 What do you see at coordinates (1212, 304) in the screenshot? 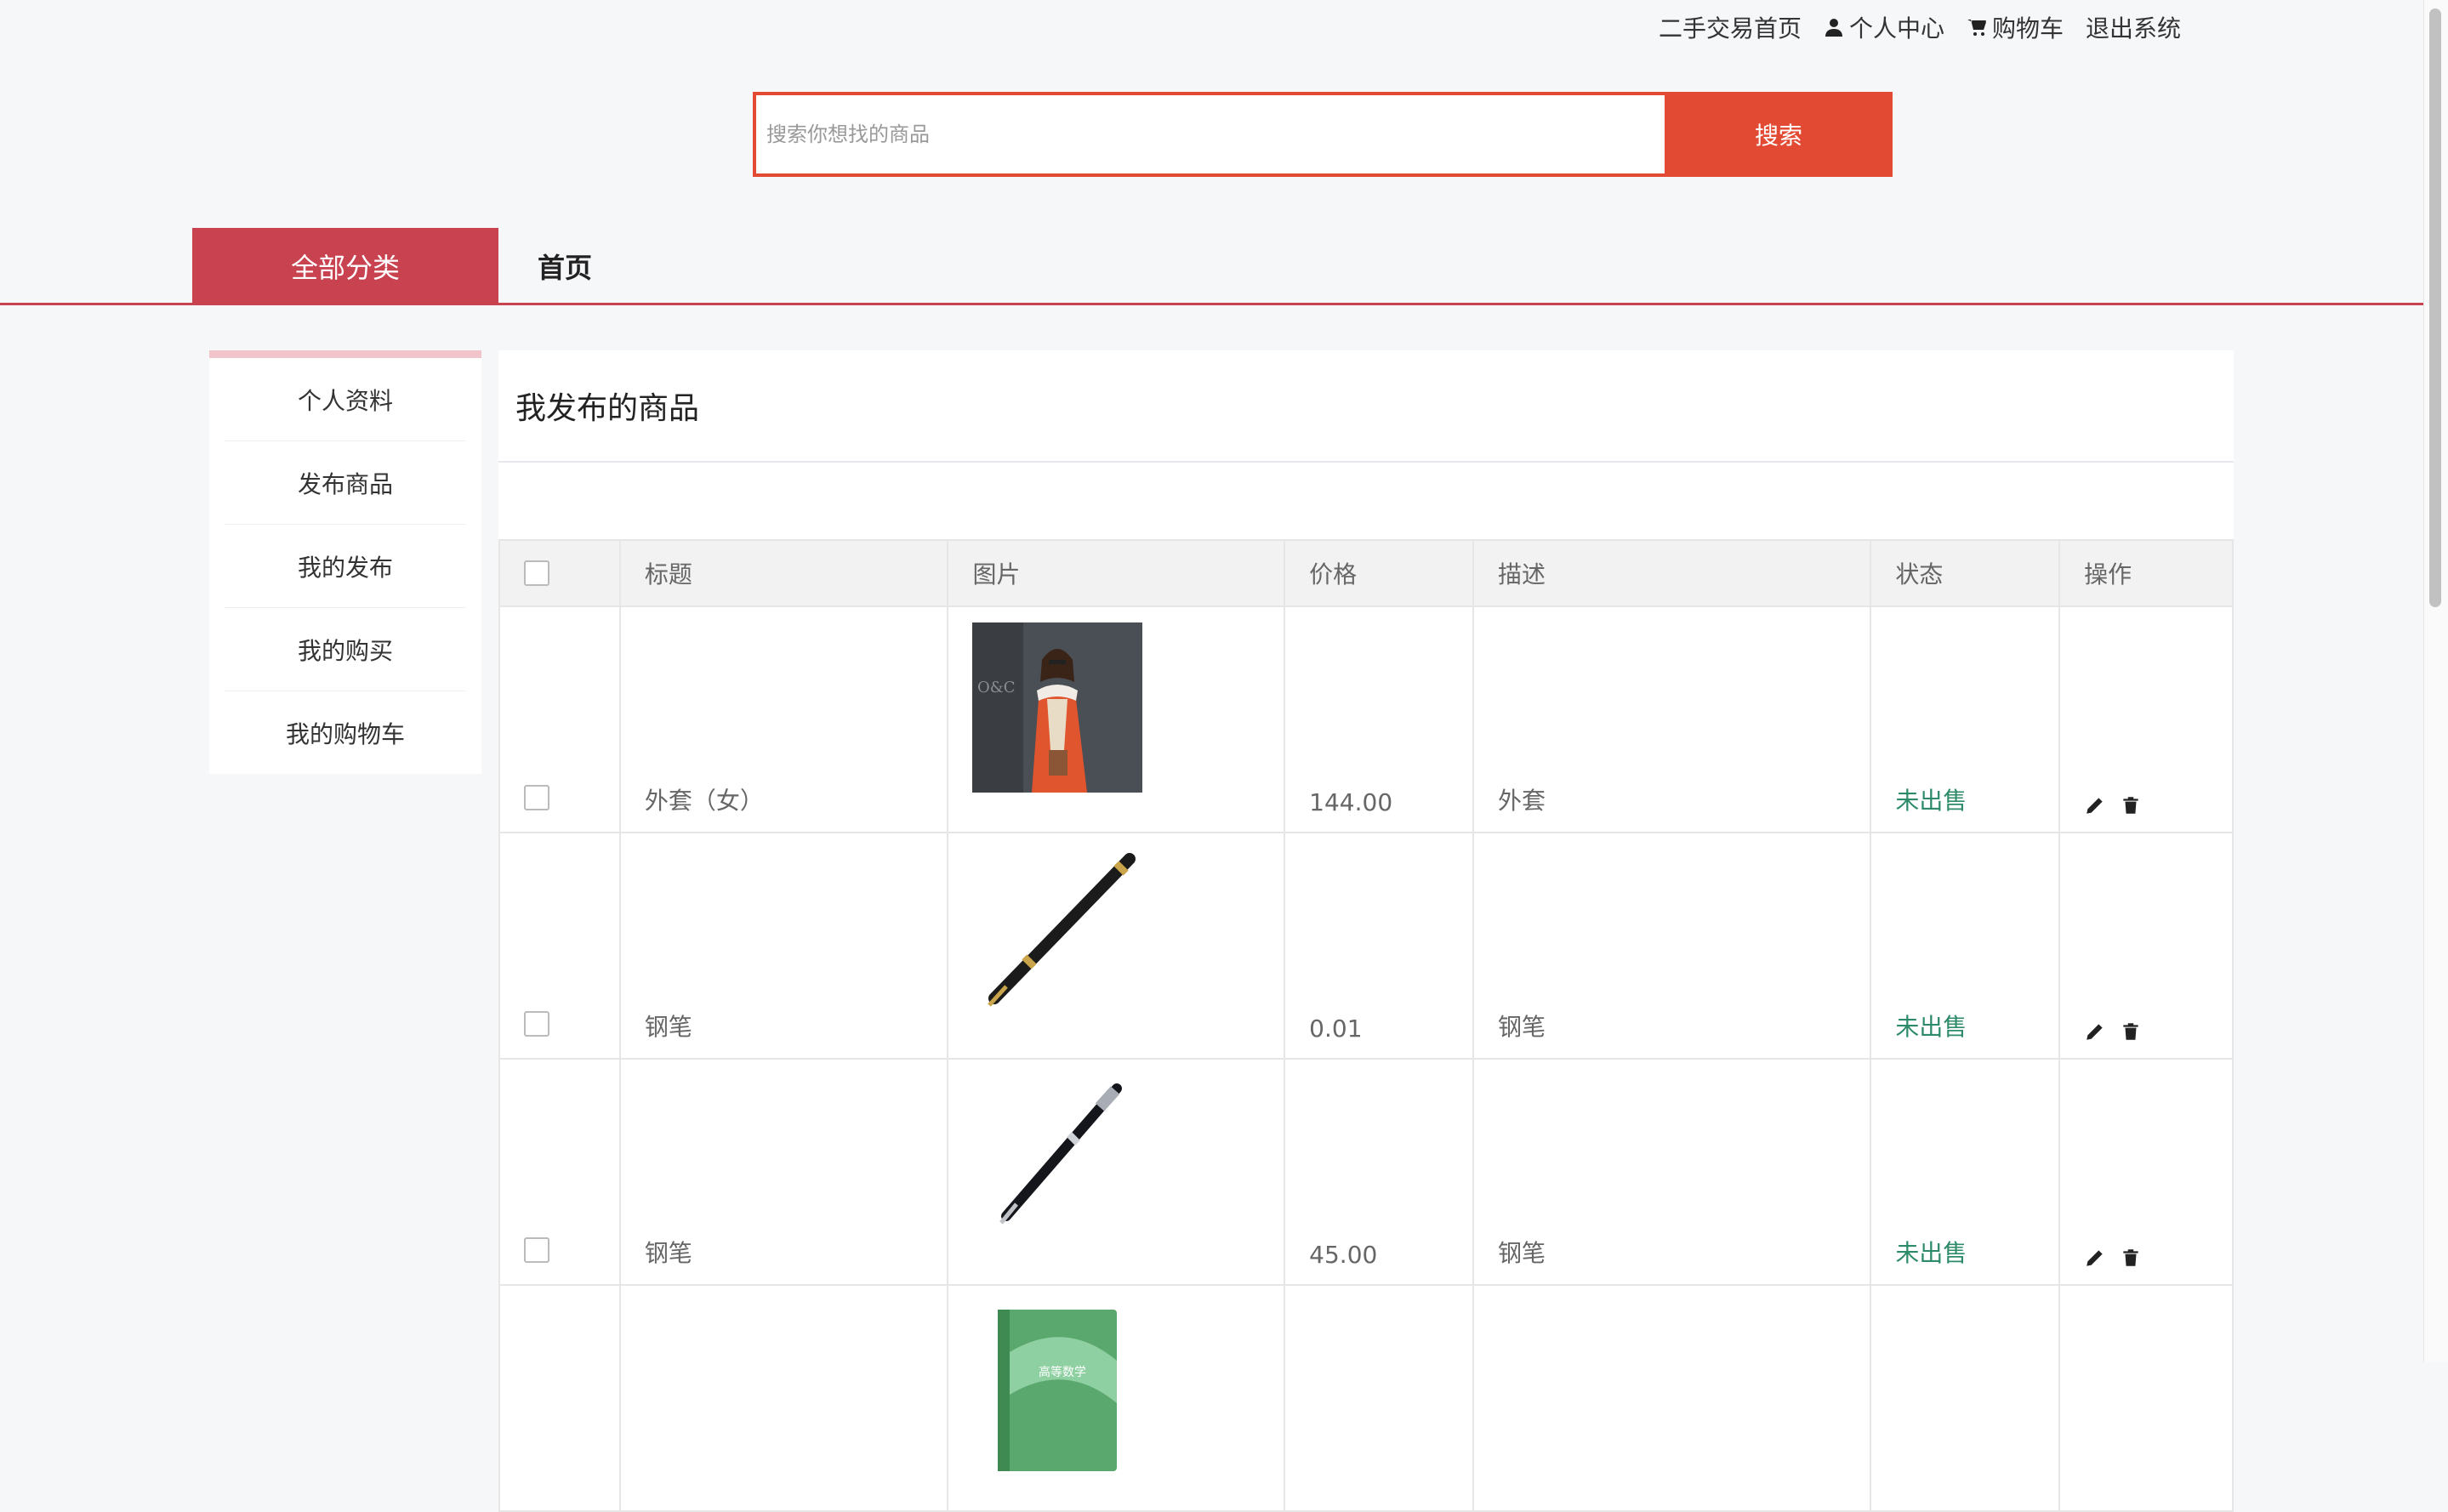
I see `nav-divider` at bounding box center [1212, 304].